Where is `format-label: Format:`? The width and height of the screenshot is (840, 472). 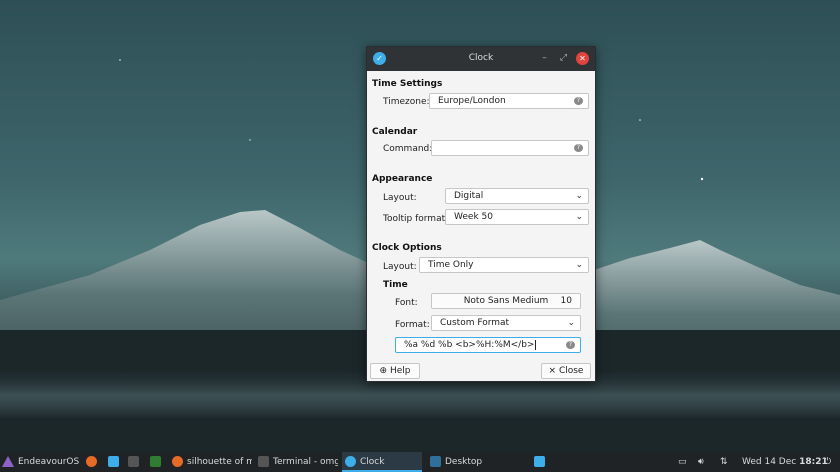 format-label: Format: is located at coordinates (412, 325).